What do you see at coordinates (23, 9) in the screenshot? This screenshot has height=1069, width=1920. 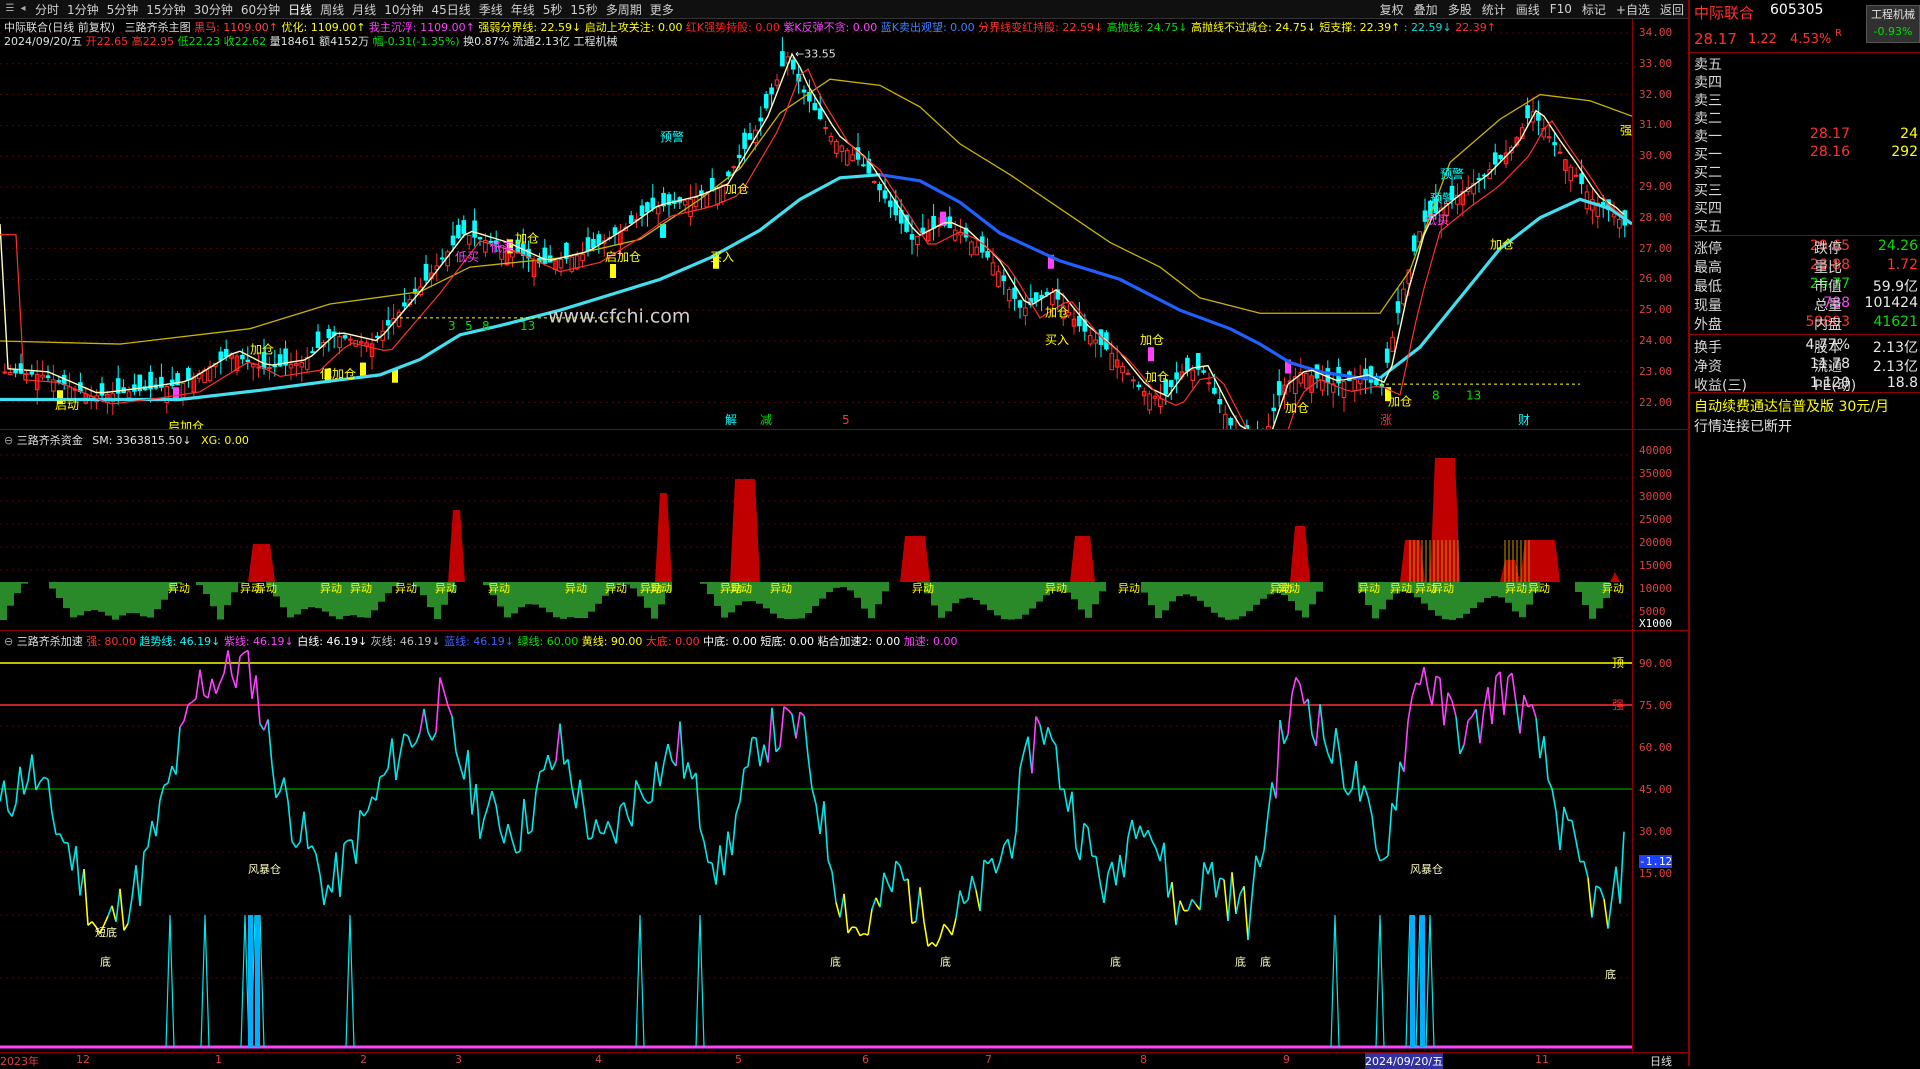 I see `prev-icon: ◂` at bounding box center [23, 9].